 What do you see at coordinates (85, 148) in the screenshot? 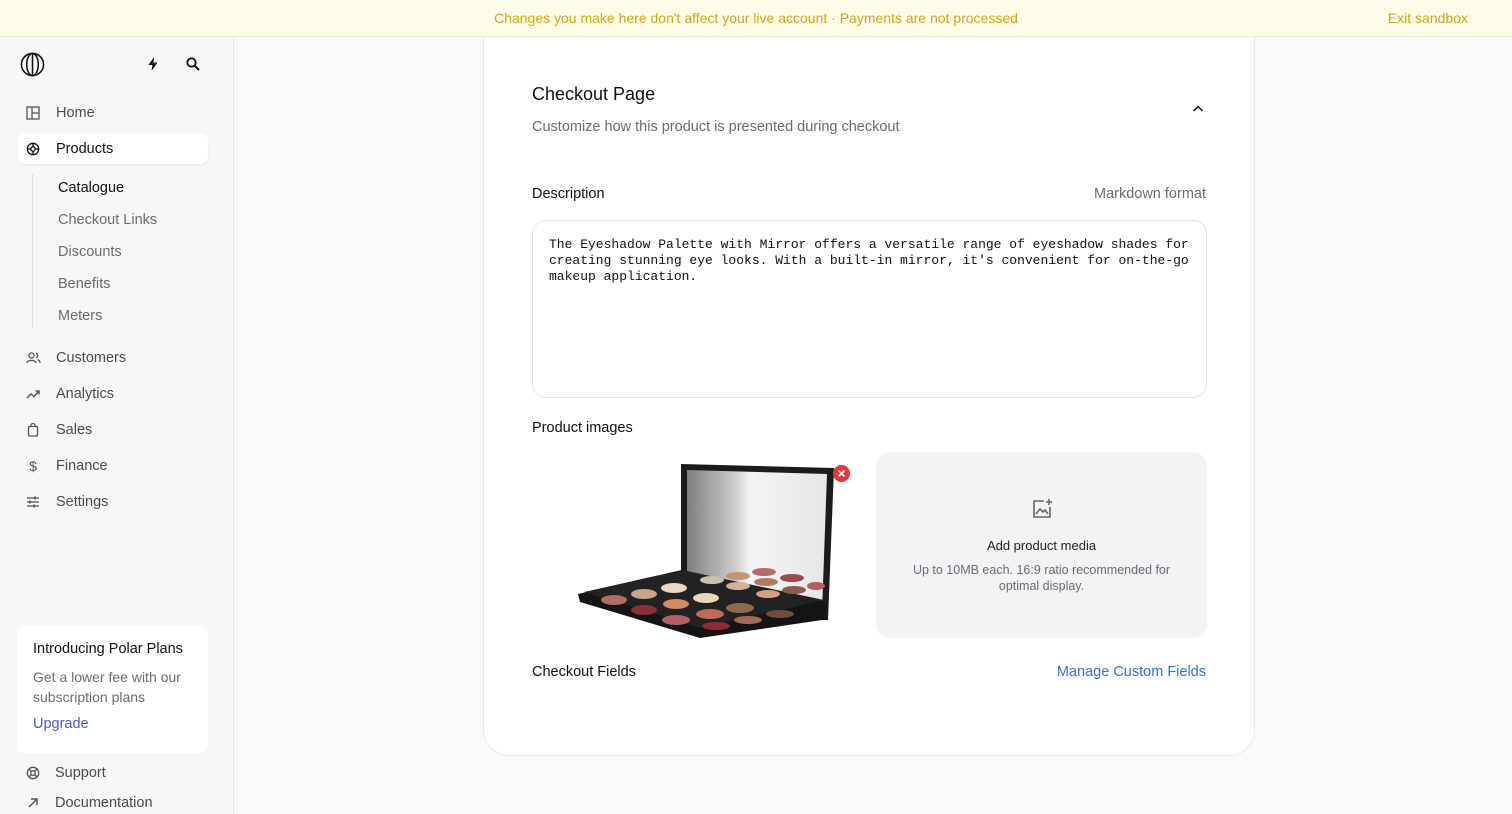
I see `nav-products-label: Products` at bounding box center [85, 148].